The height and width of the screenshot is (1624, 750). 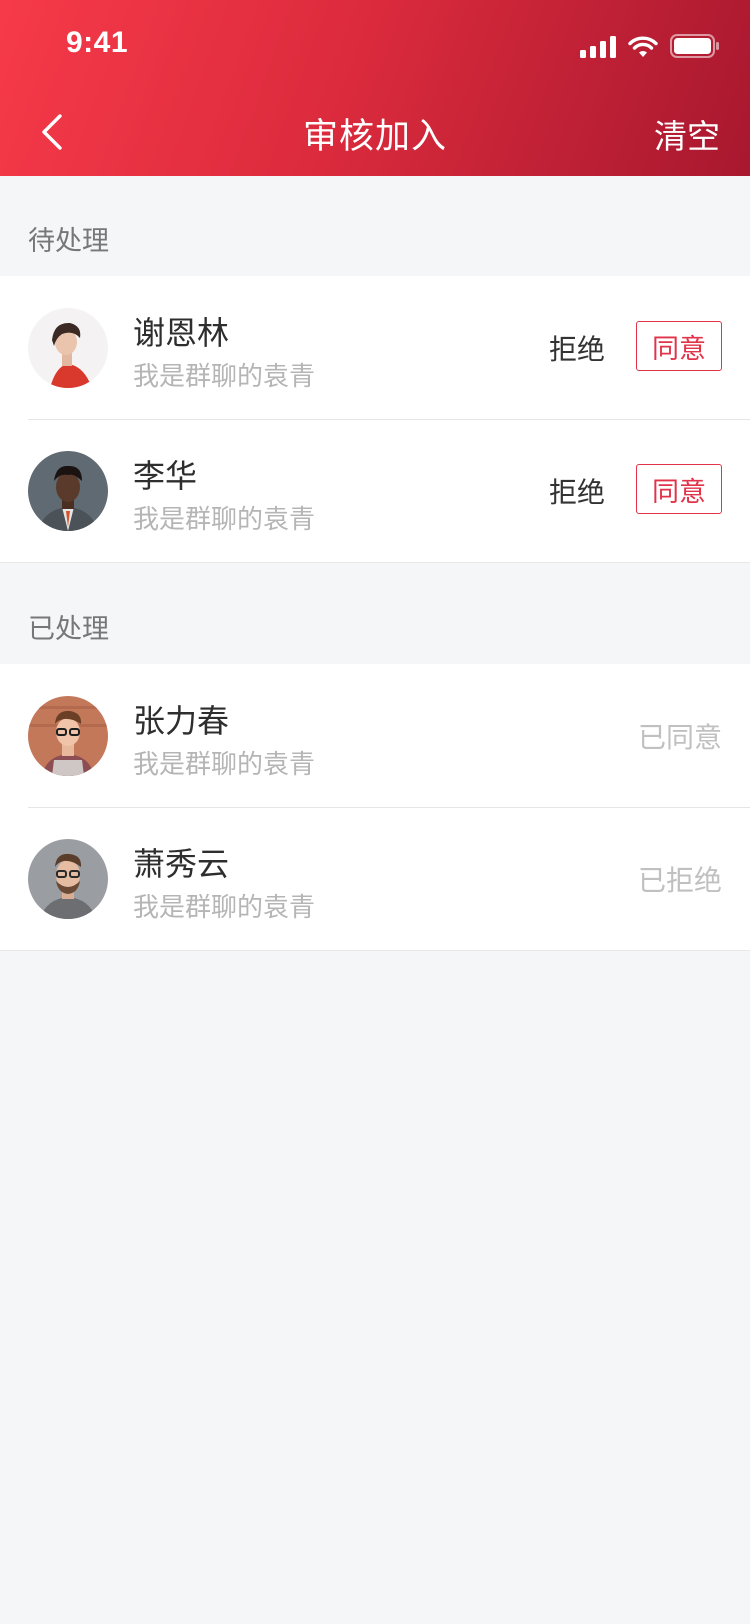 I want to click on status-icons, so click(x=650, y=46).